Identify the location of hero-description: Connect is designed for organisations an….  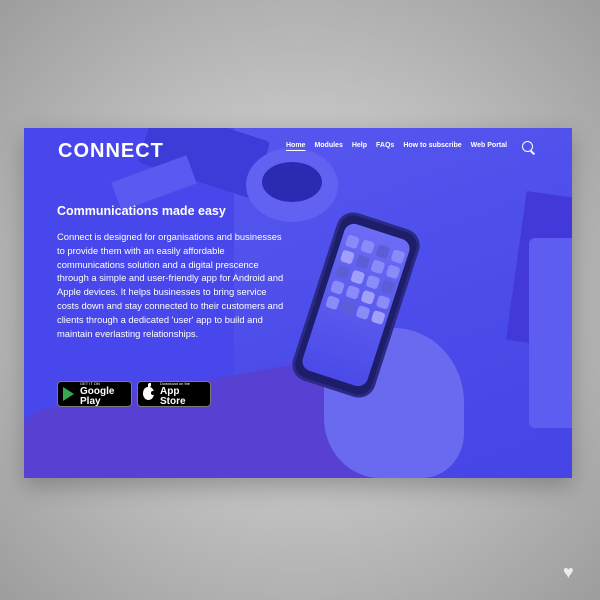
(170, 285).